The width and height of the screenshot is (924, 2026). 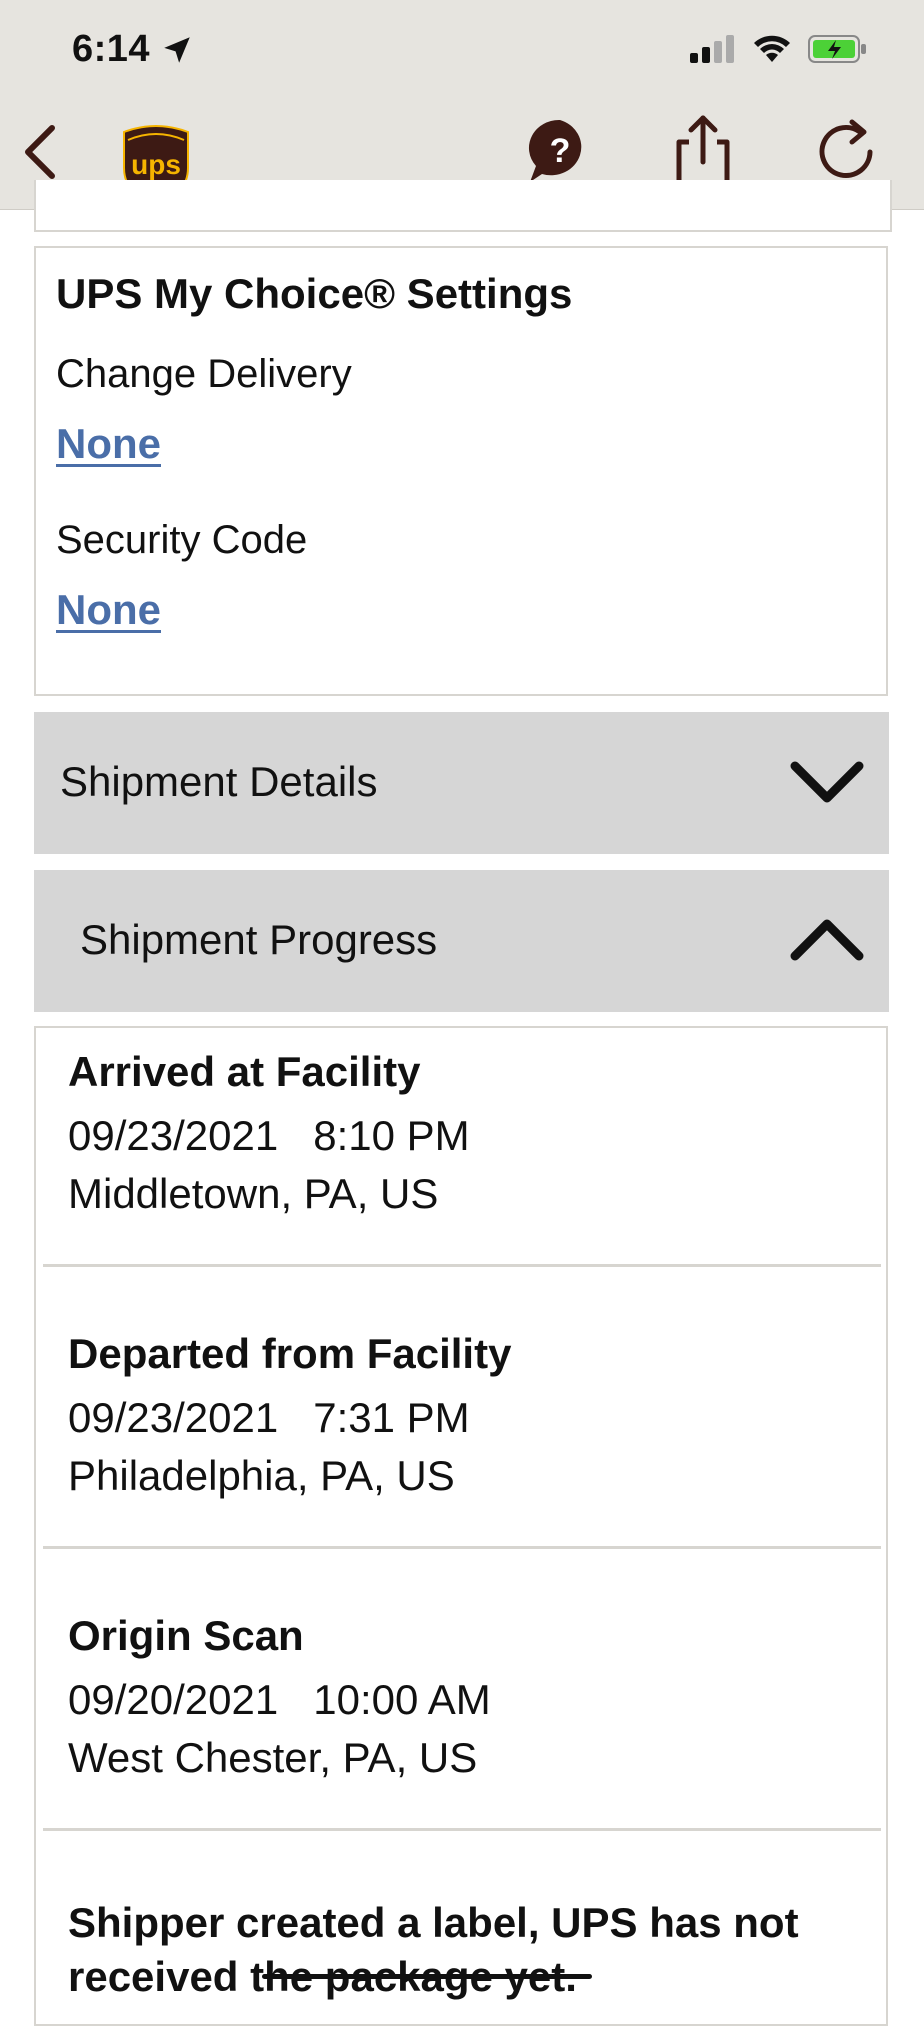 I want to click on security-code-label: Security Code, so click(x=182, y=540).